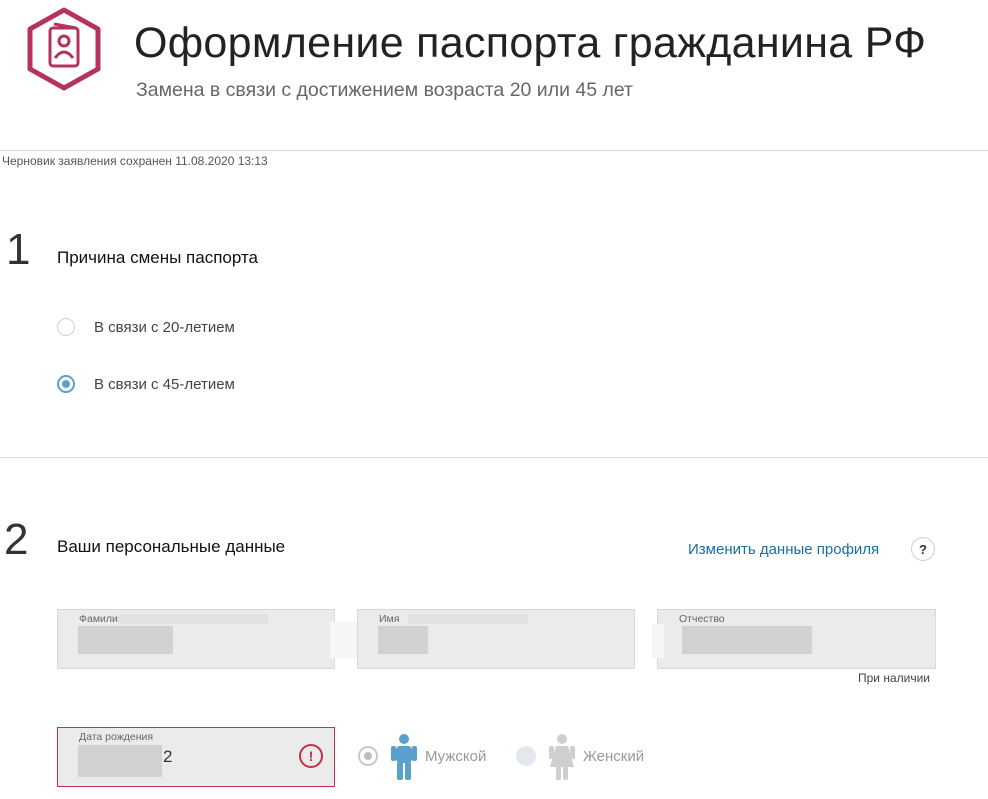 This screenshot has height=799, width=988. What do you see at coordinates (456, 756) in the screenshot?
I see `gender-male-label: Мужской` at bounding box center [456, 756].